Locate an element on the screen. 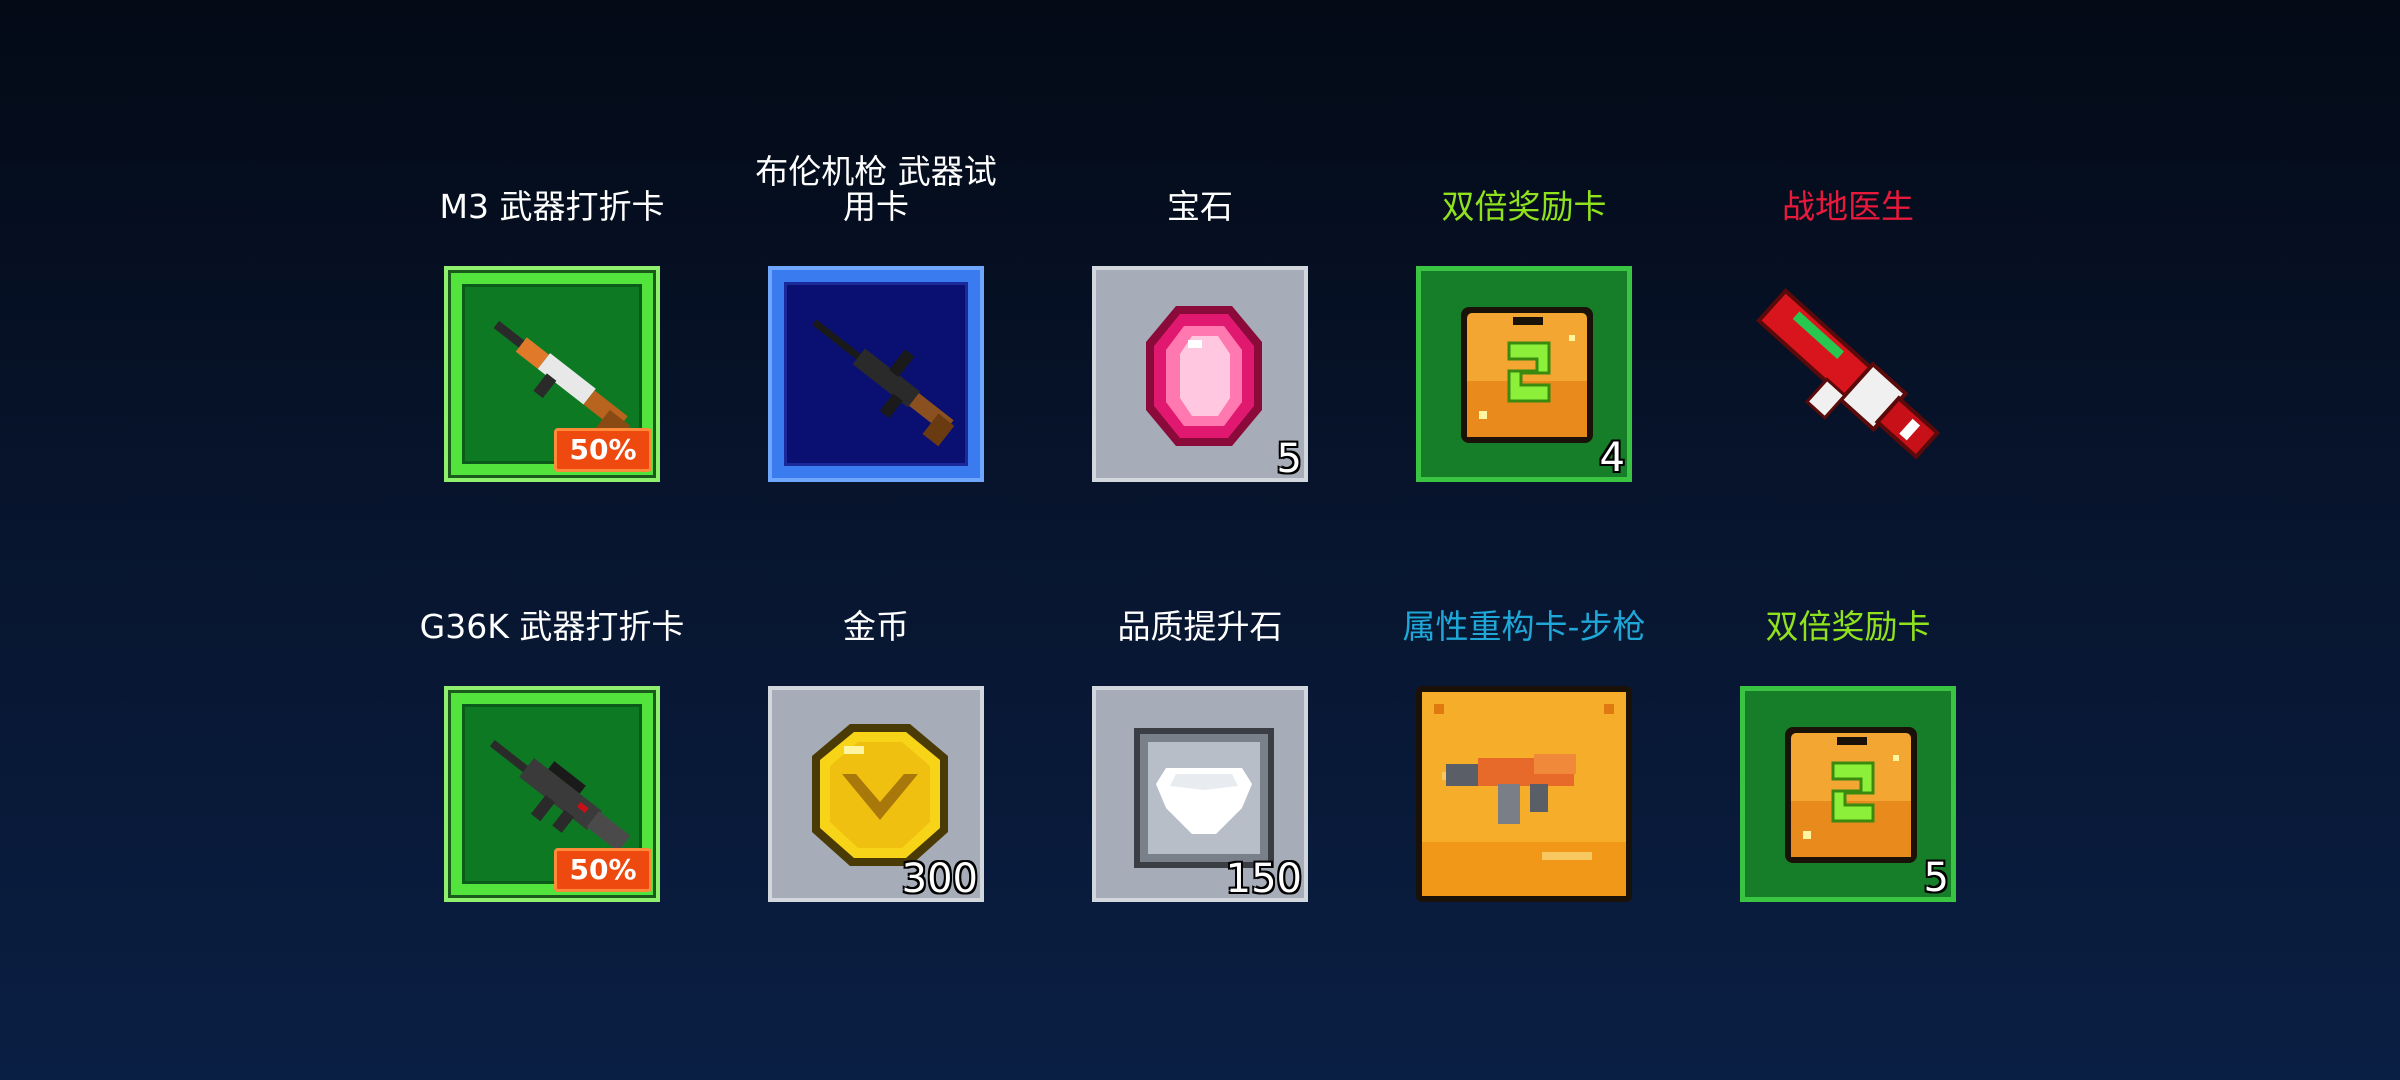 This screenshot has height=1080, width=2400. reward-title: 金币 is located at coordinates (876, 626).